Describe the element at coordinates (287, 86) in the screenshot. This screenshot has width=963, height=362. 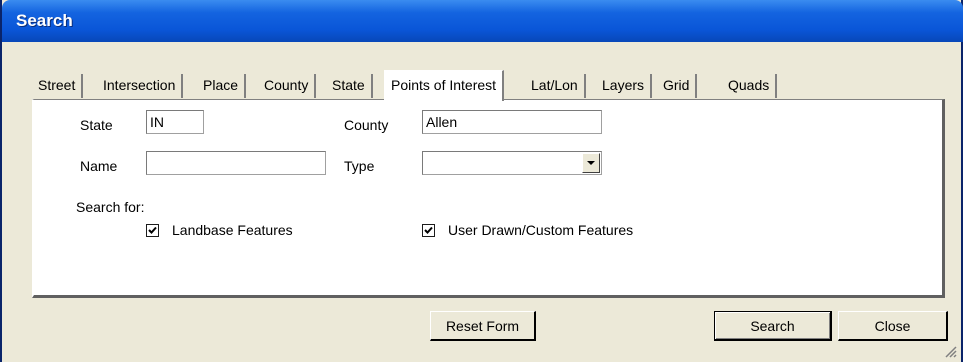
I see `tab-county: County` at that location.